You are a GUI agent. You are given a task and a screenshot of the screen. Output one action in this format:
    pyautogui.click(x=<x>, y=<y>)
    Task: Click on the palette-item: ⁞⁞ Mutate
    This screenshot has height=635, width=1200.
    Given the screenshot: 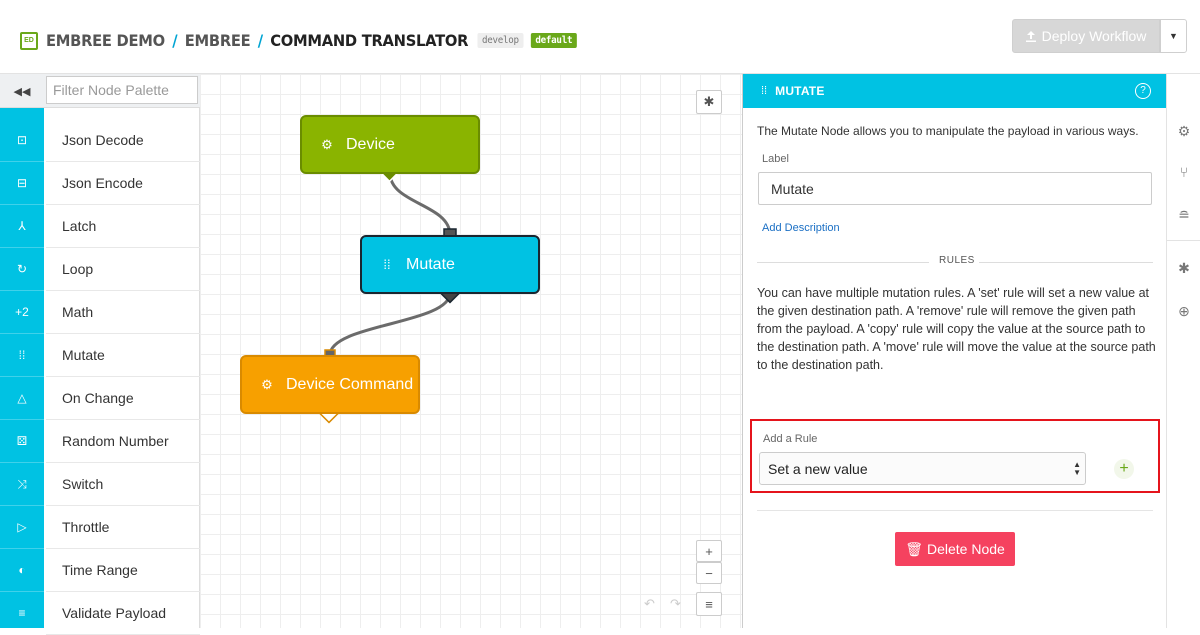 What is the action you would take?
    pyautogui.click(x=100, y=355)
    